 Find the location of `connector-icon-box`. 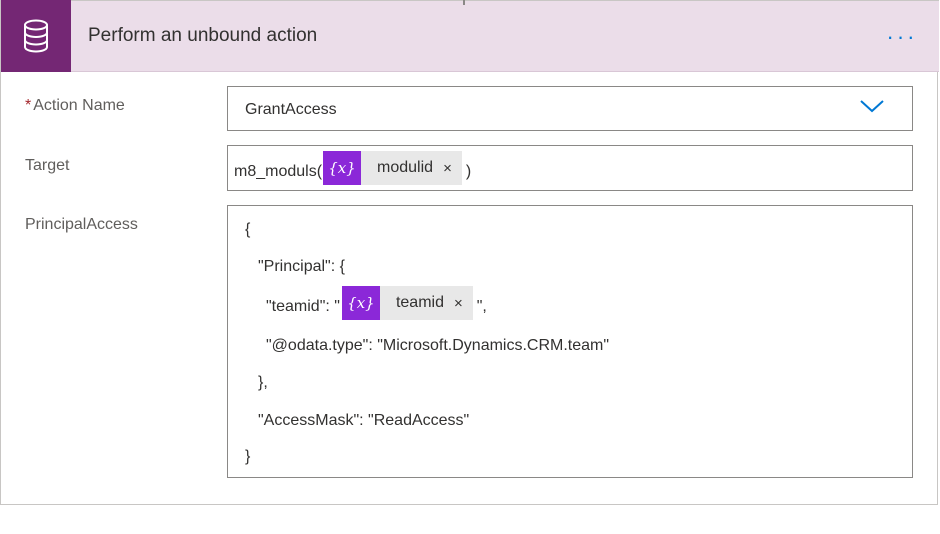

connector-icon-box is located at coordinates (36, 36).